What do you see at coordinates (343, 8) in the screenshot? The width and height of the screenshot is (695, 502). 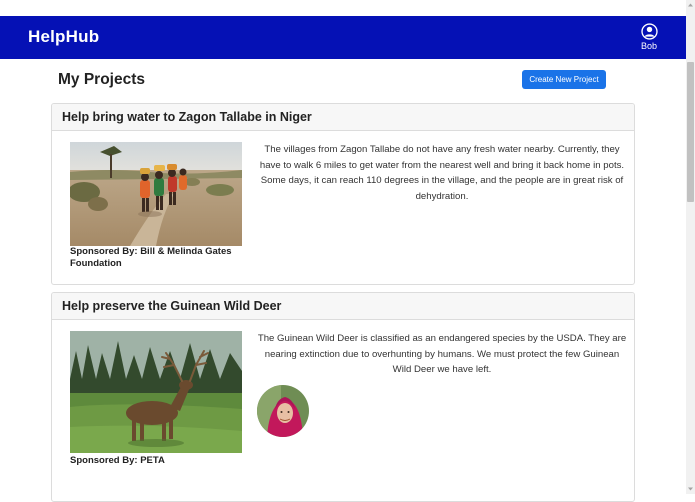 I see `window-top-strip` at bounding box center [343, 8].